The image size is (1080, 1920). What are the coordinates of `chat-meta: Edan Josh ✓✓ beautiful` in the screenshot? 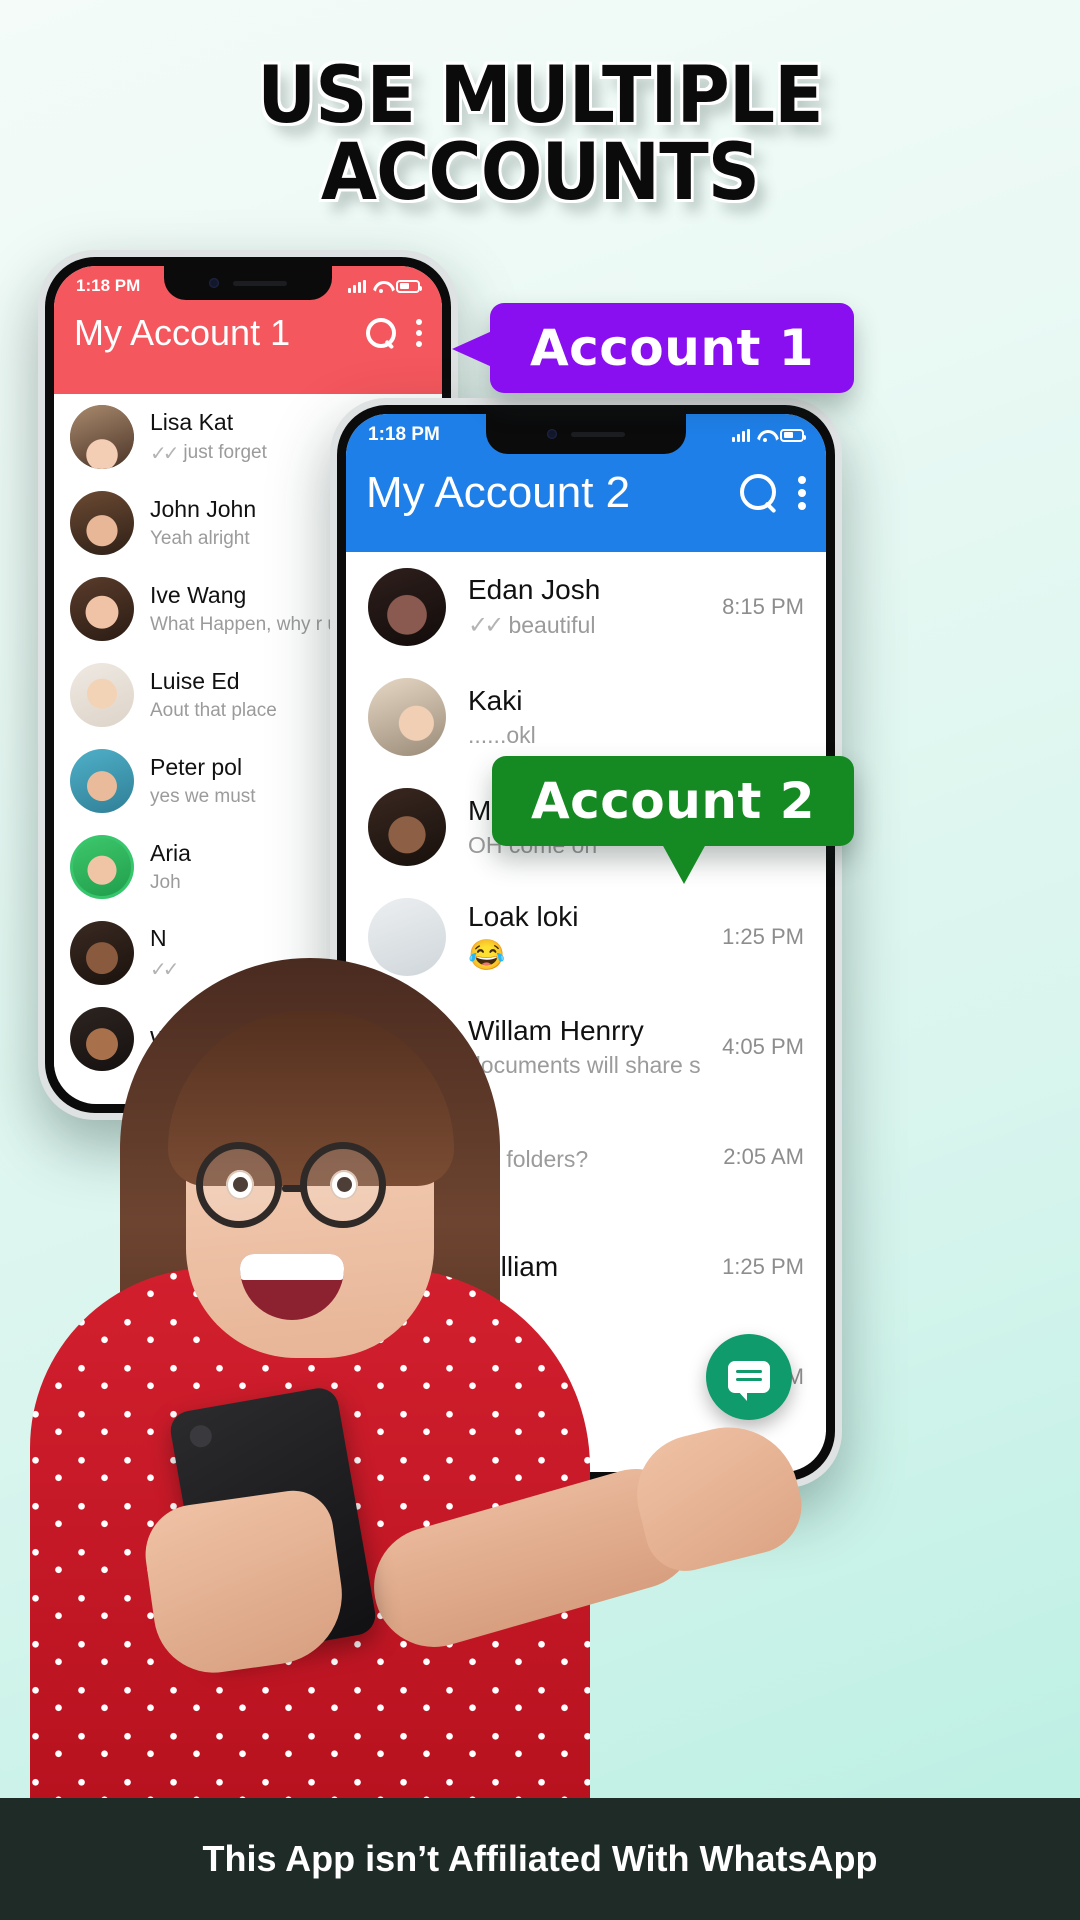 It's located at (584, 607).